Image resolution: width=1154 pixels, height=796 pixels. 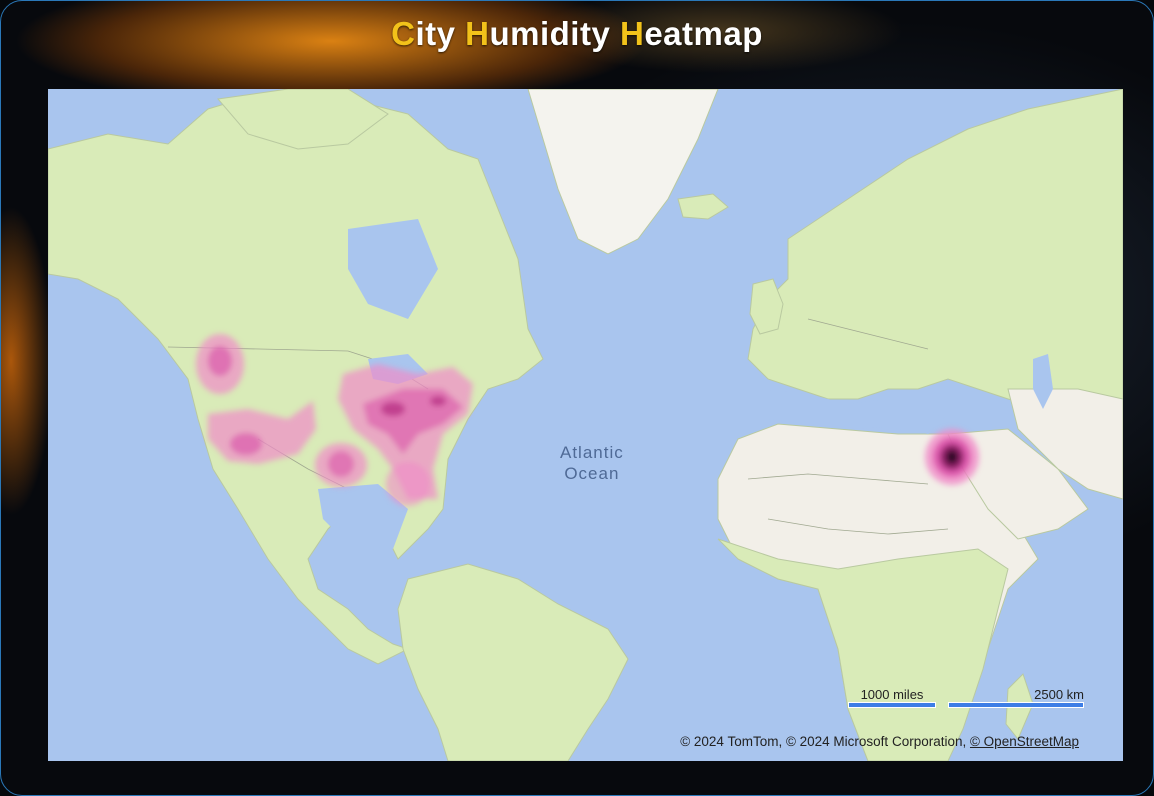 I want to click on scale-km: 2500 km, so click(x=1016, y=697).